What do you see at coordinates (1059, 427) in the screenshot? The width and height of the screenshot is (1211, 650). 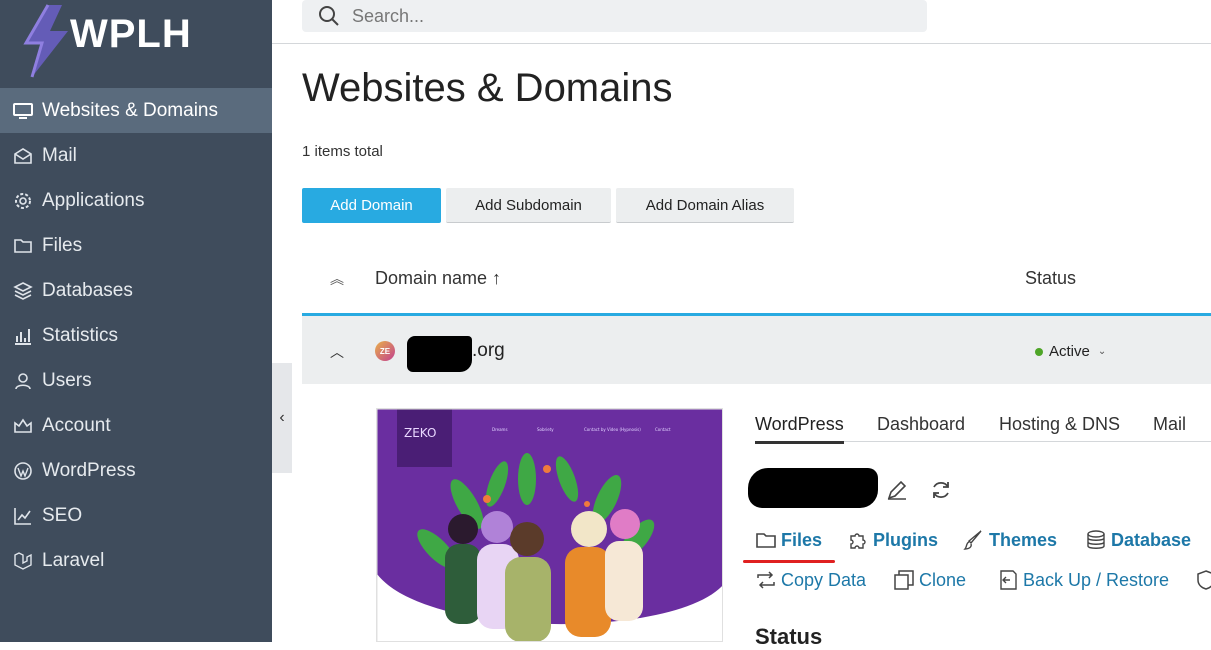 I see `tab-hosting-dns: Hosting & DNS` at bounding box center [1059, 427].